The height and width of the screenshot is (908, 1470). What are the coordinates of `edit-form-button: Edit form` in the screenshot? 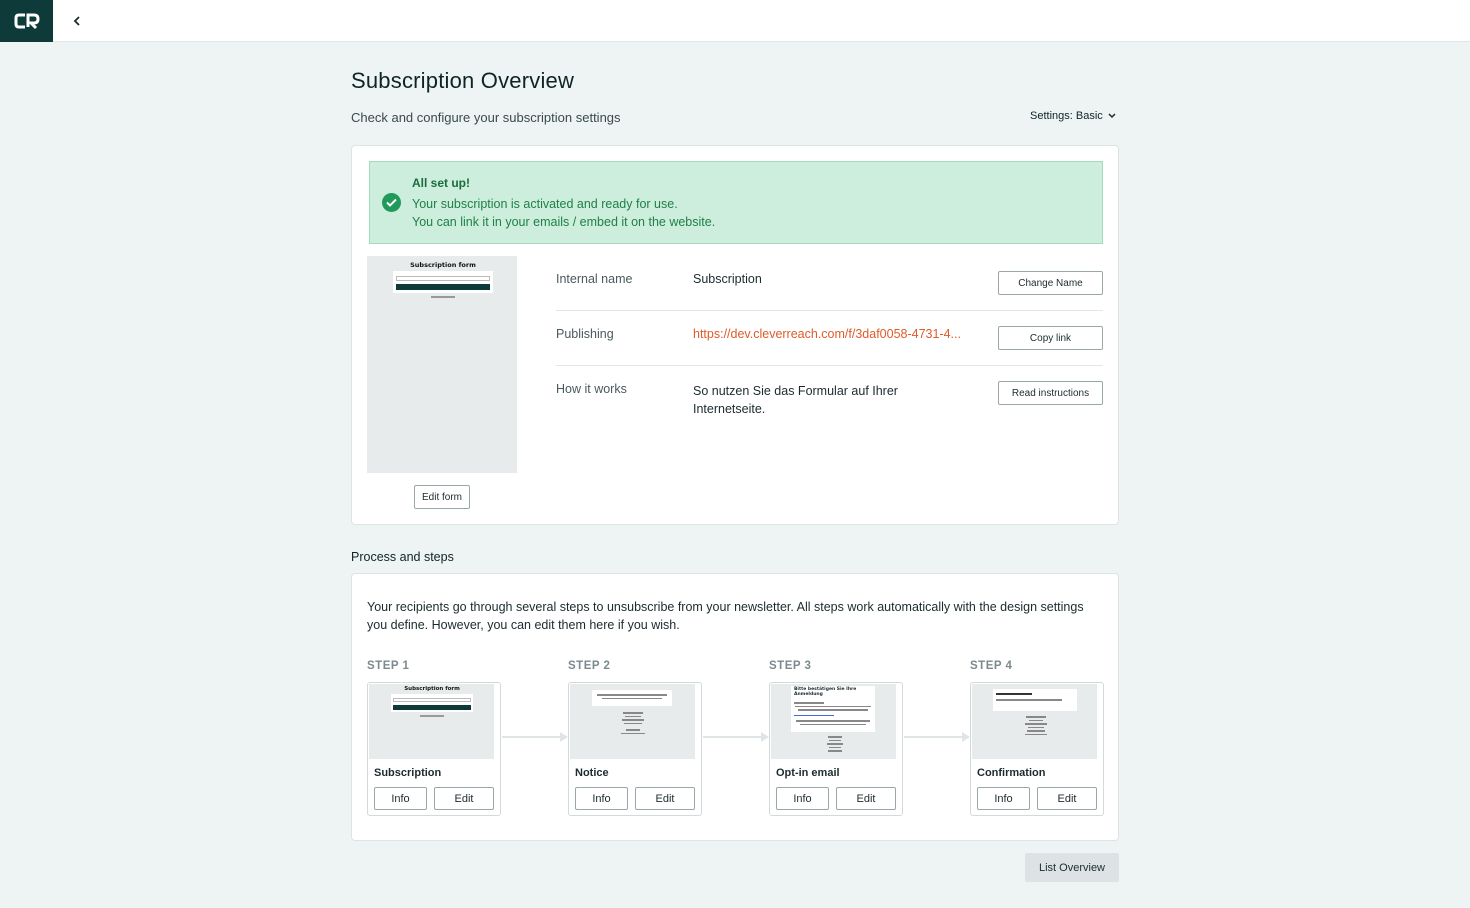 It's located at (442, 497).